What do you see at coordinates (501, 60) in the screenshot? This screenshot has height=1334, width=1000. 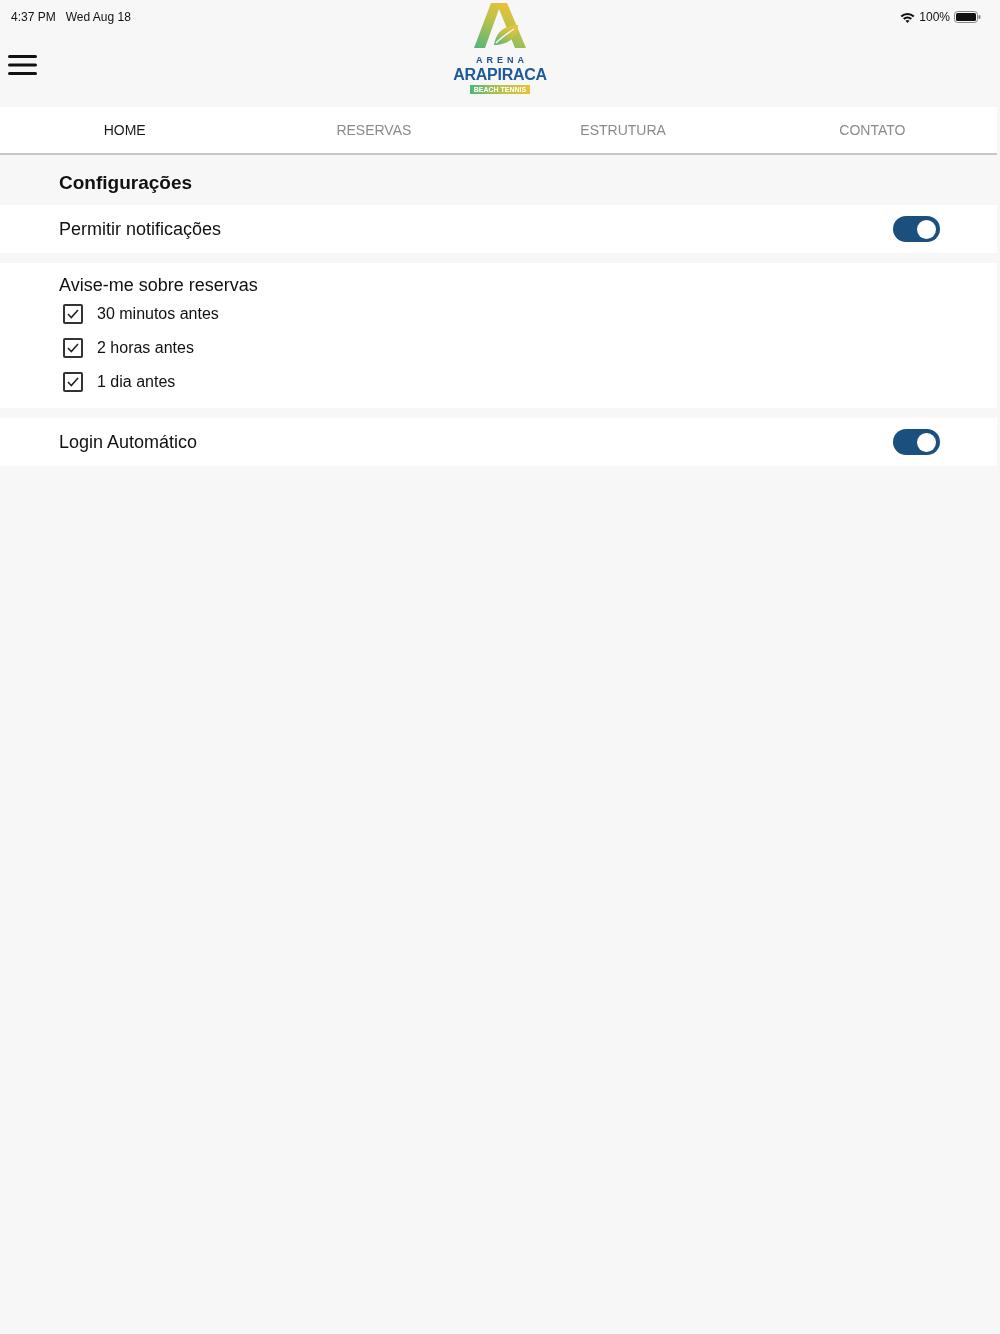 I see `logo-subtitle: ARENA` at bounding box center [501, 60].